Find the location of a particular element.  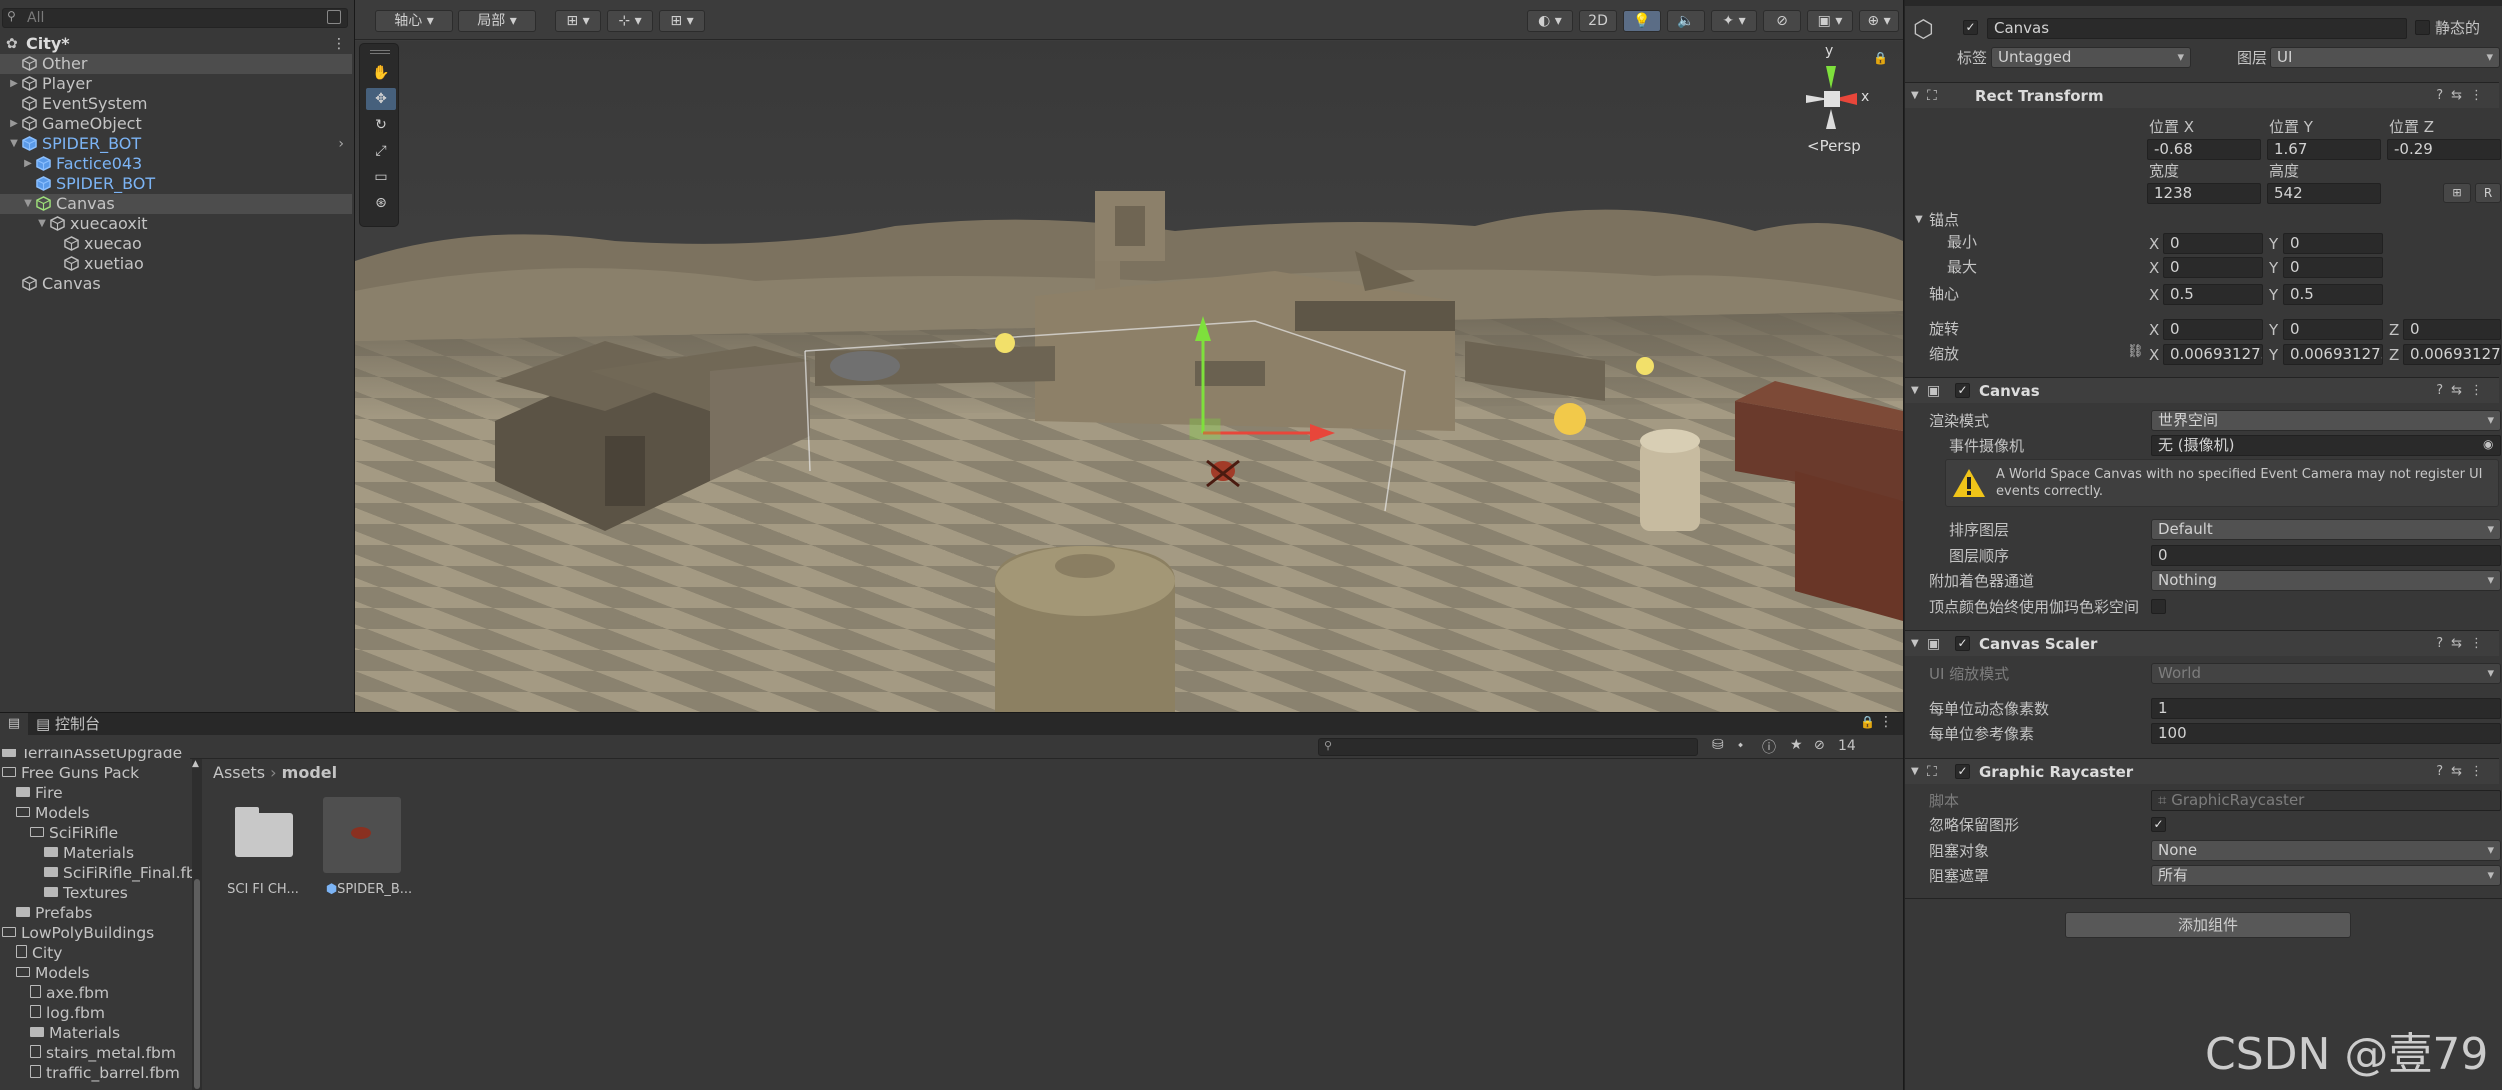

sorting-layer-dropdown: Default is located at coordinates (2326, 529).